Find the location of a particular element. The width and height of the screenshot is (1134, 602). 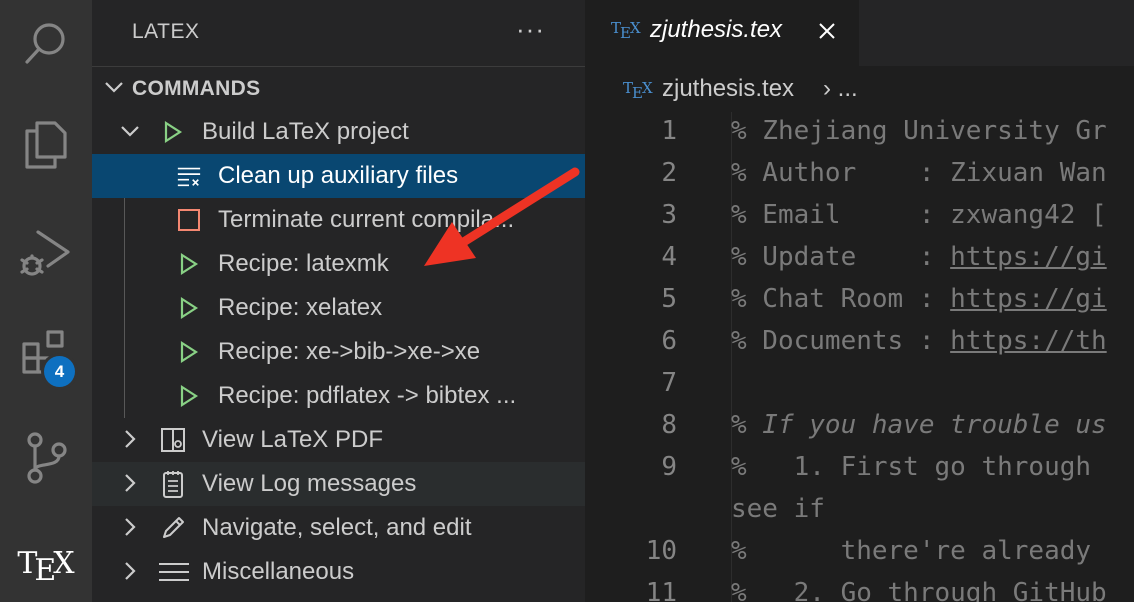

tree-item-clean-up-auxiliary-files: Clean up auxiliary files is located at coordinates (338, 176).